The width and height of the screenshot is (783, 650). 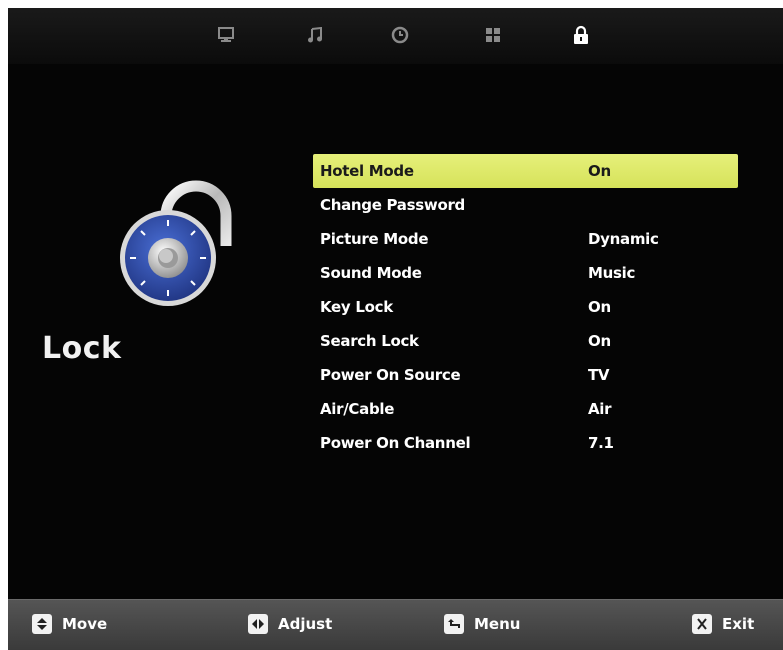 I want to click on menu-item-value: Air, so click(x=600, y=409).